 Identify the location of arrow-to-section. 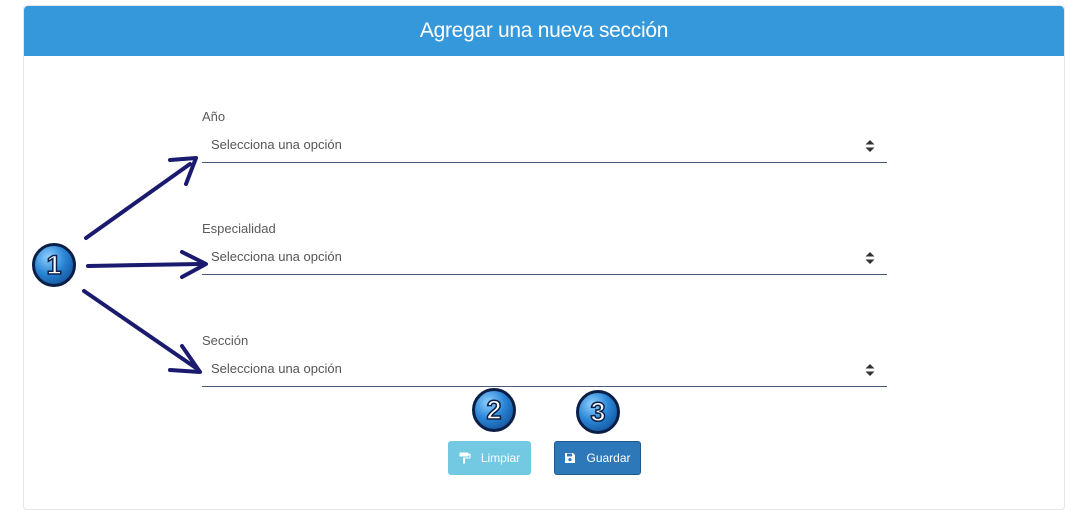
(140, 329).